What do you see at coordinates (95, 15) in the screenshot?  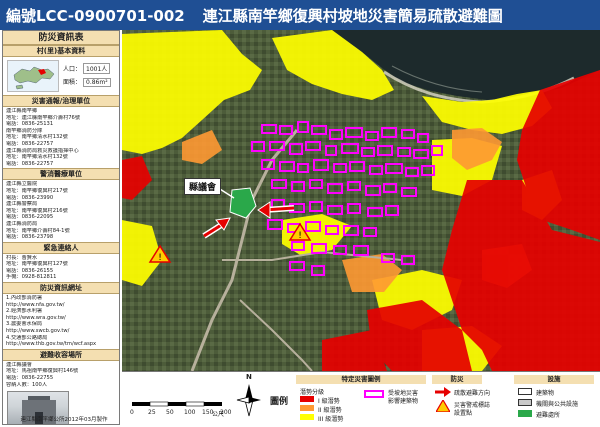 I see `map-code: 編號LCC-0900701-002` at bounding box center [95, 15].